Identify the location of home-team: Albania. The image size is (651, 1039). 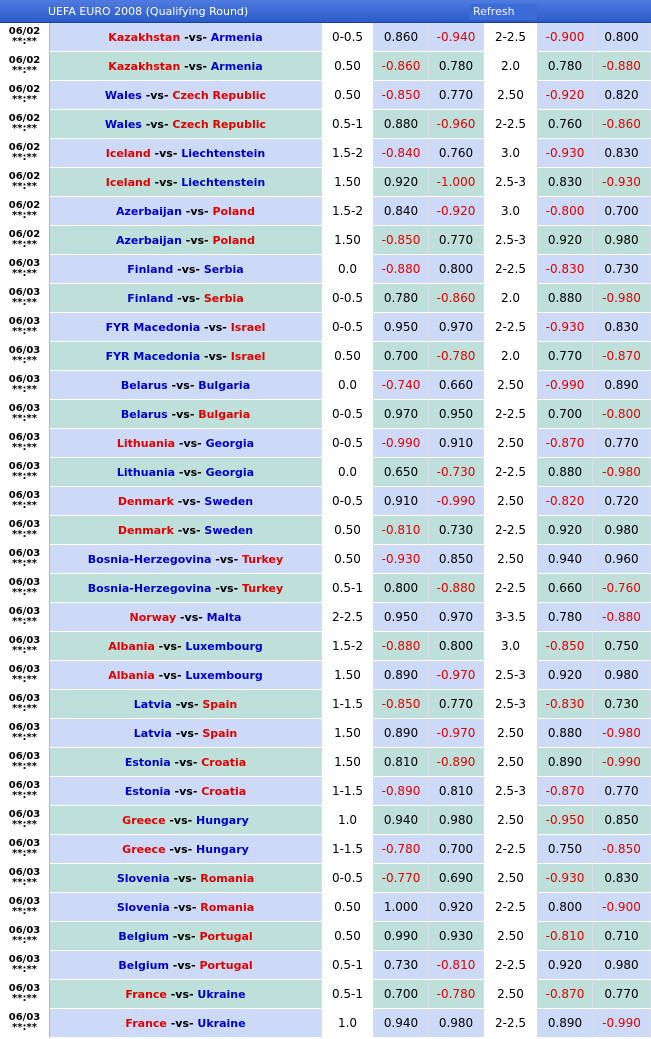
(131, 675).